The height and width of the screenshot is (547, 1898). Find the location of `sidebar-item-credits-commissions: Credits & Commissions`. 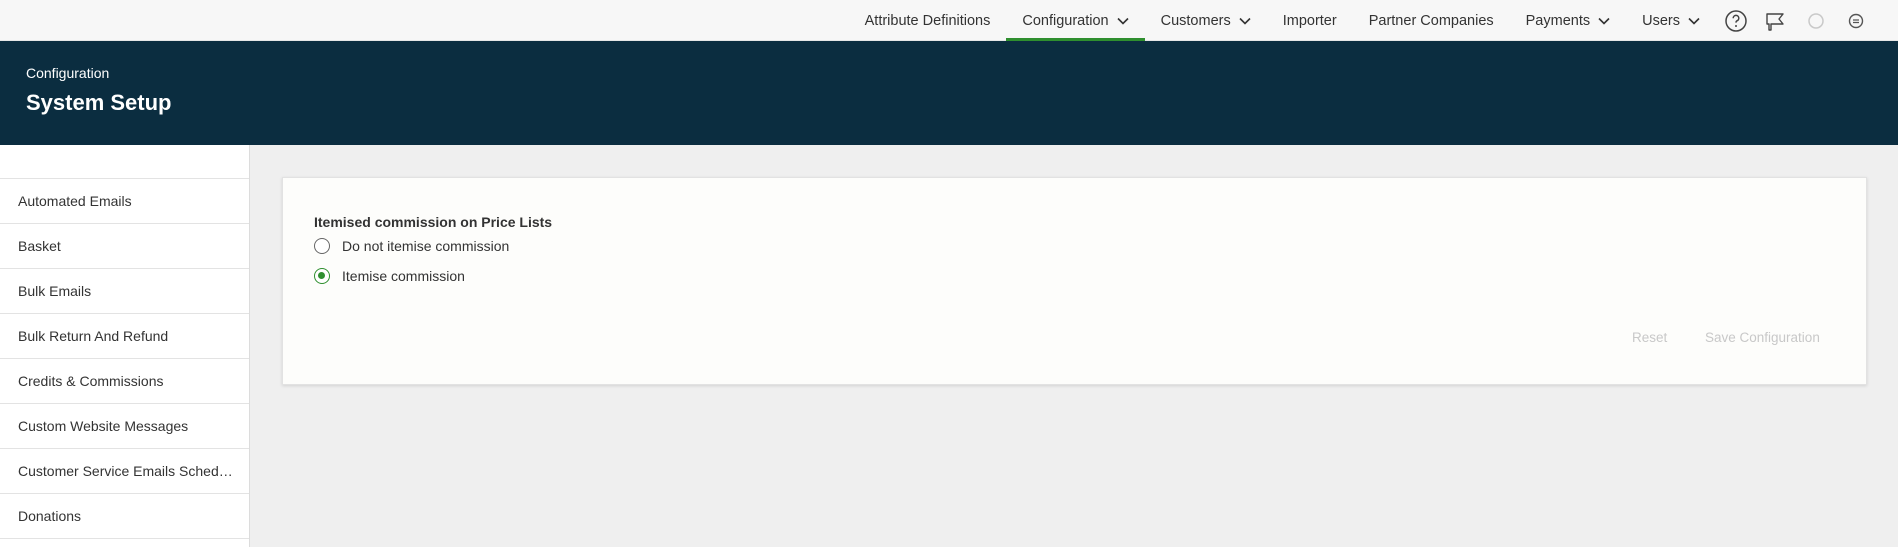

sidebar-item-credits-commissions: Credits & Commissions is located at coordinates (124, 381).